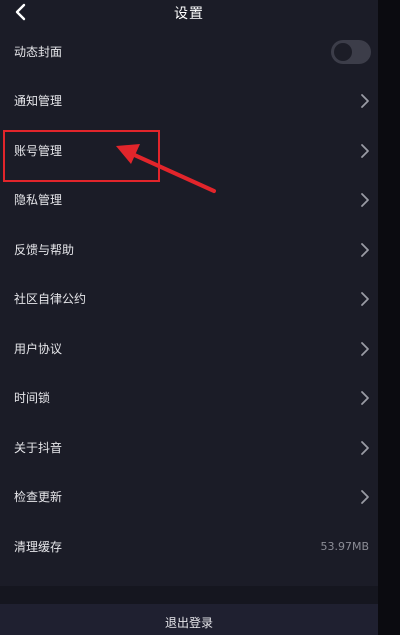 The image size is (400, 635). Describe the element at coordinates (38, 200) in the screenshot. I see `setting-label: 隐私管理` at that location.